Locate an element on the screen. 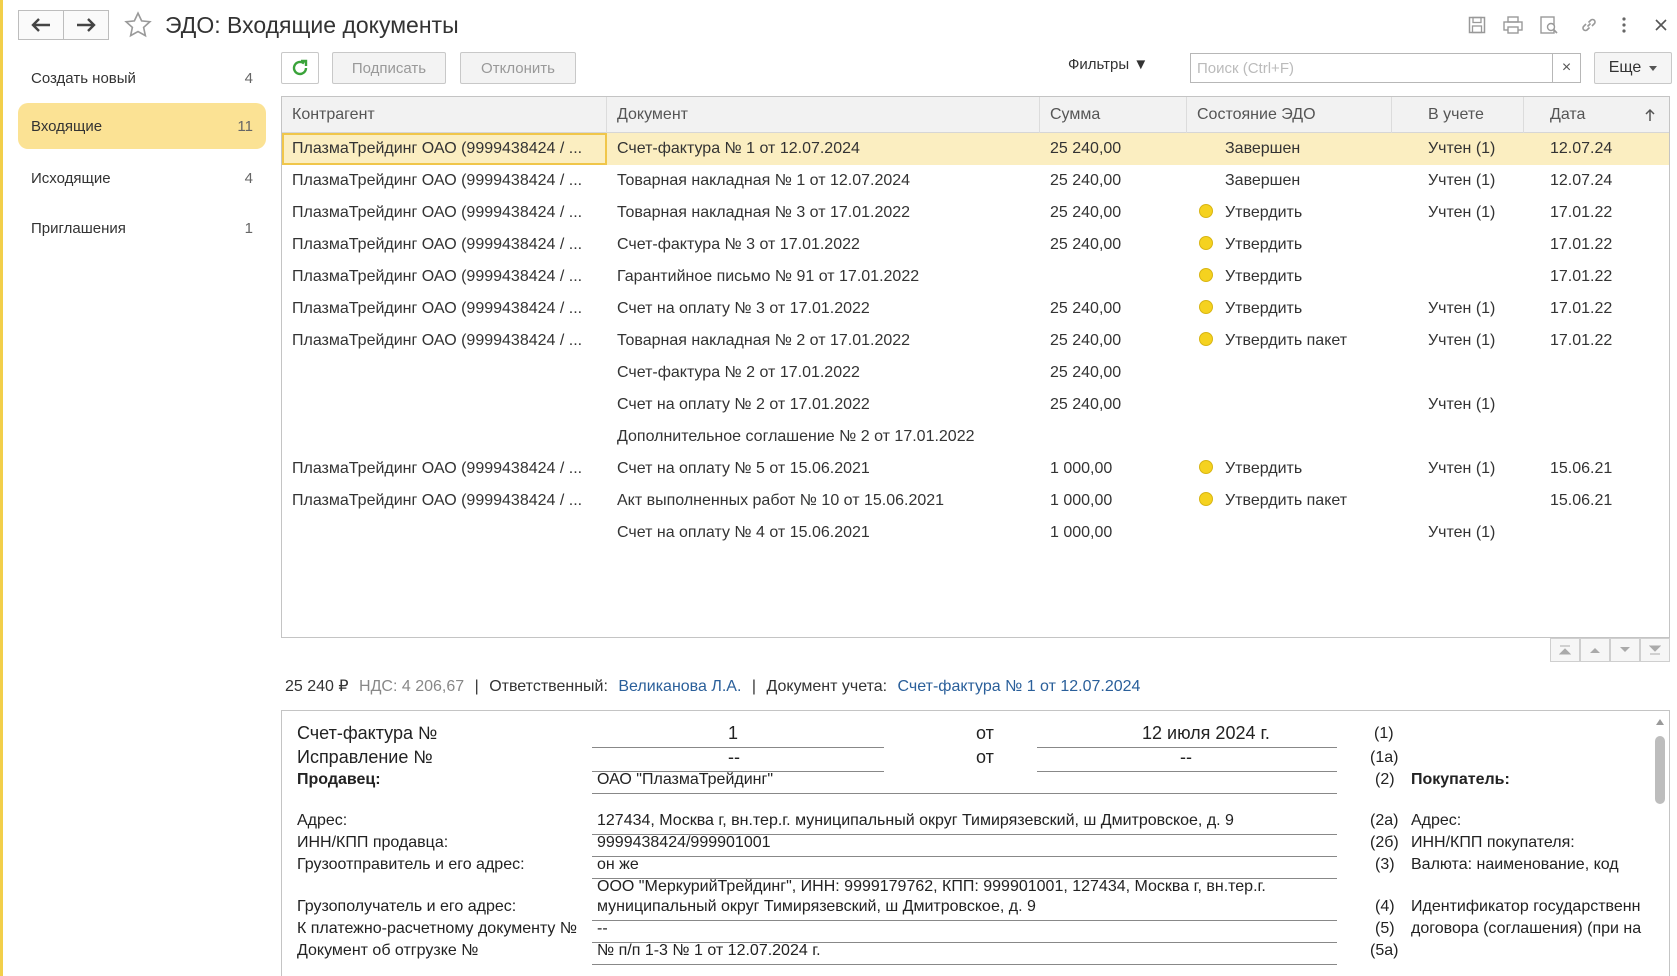  cell-document: Счет-фактура № 2 от 17.01.2022 is located at coordinates (823, 373).